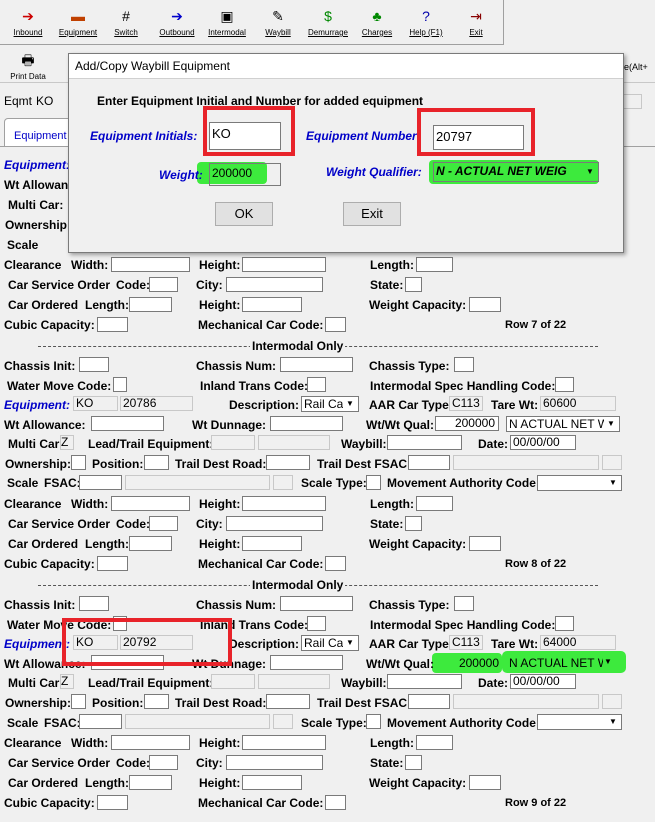 The image size is (655, 822). Describe the element at coordinates (563, 424) in the screenshot. I see `weight-qualifier-select-8: N ACTUAL NET W ▼` at that location.